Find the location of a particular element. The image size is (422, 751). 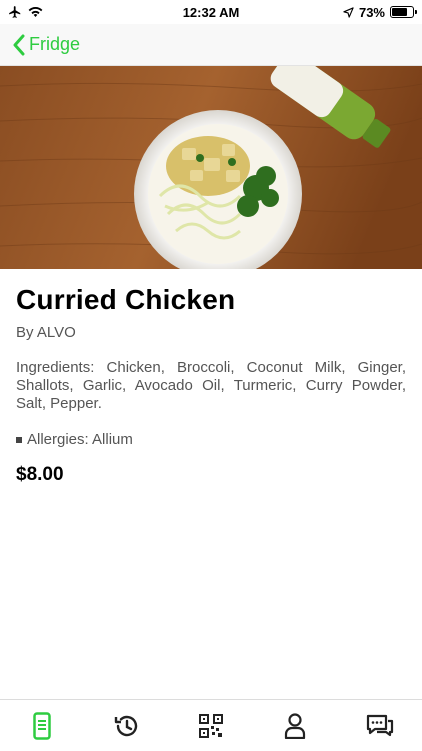

chat-icon is located at coordinates (379, 725).